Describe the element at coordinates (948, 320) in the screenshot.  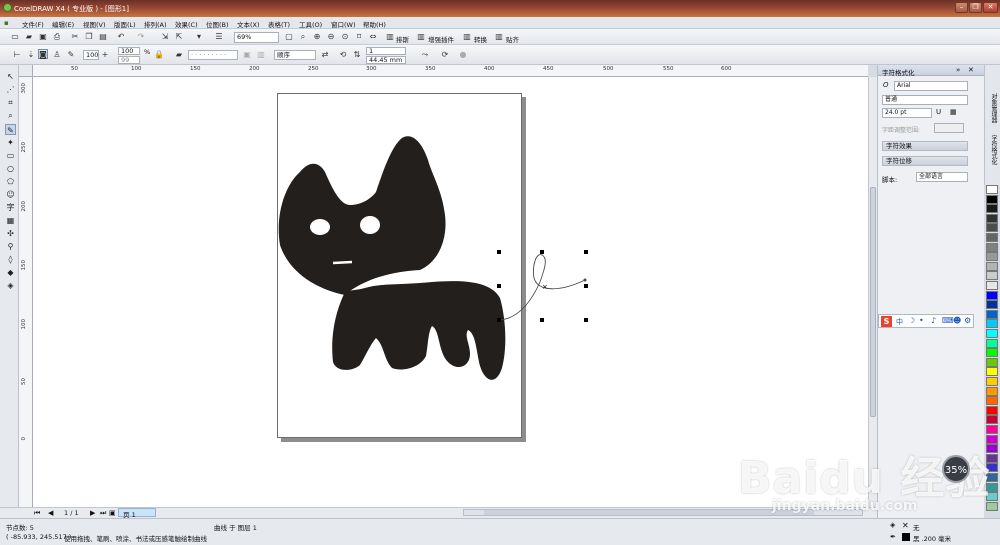
I see `keyboard-icon: ⌨` at that location.